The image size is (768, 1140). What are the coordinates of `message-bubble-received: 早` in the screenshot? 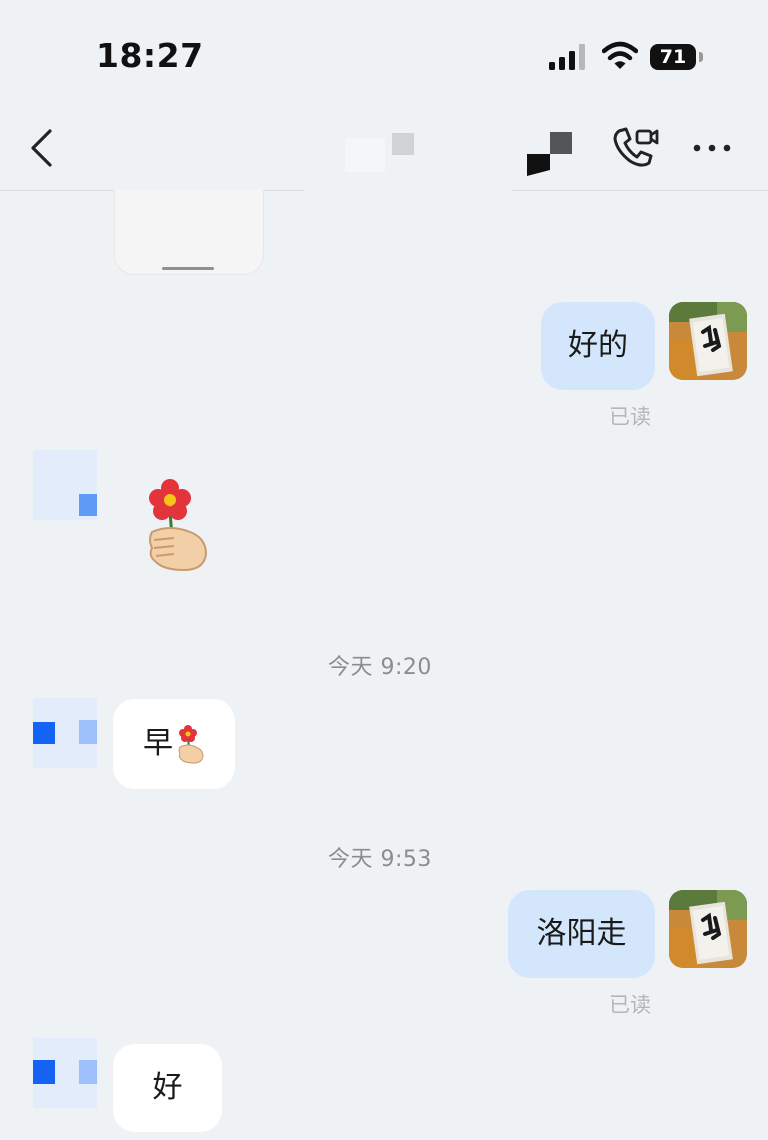 It's located at (174, 744).